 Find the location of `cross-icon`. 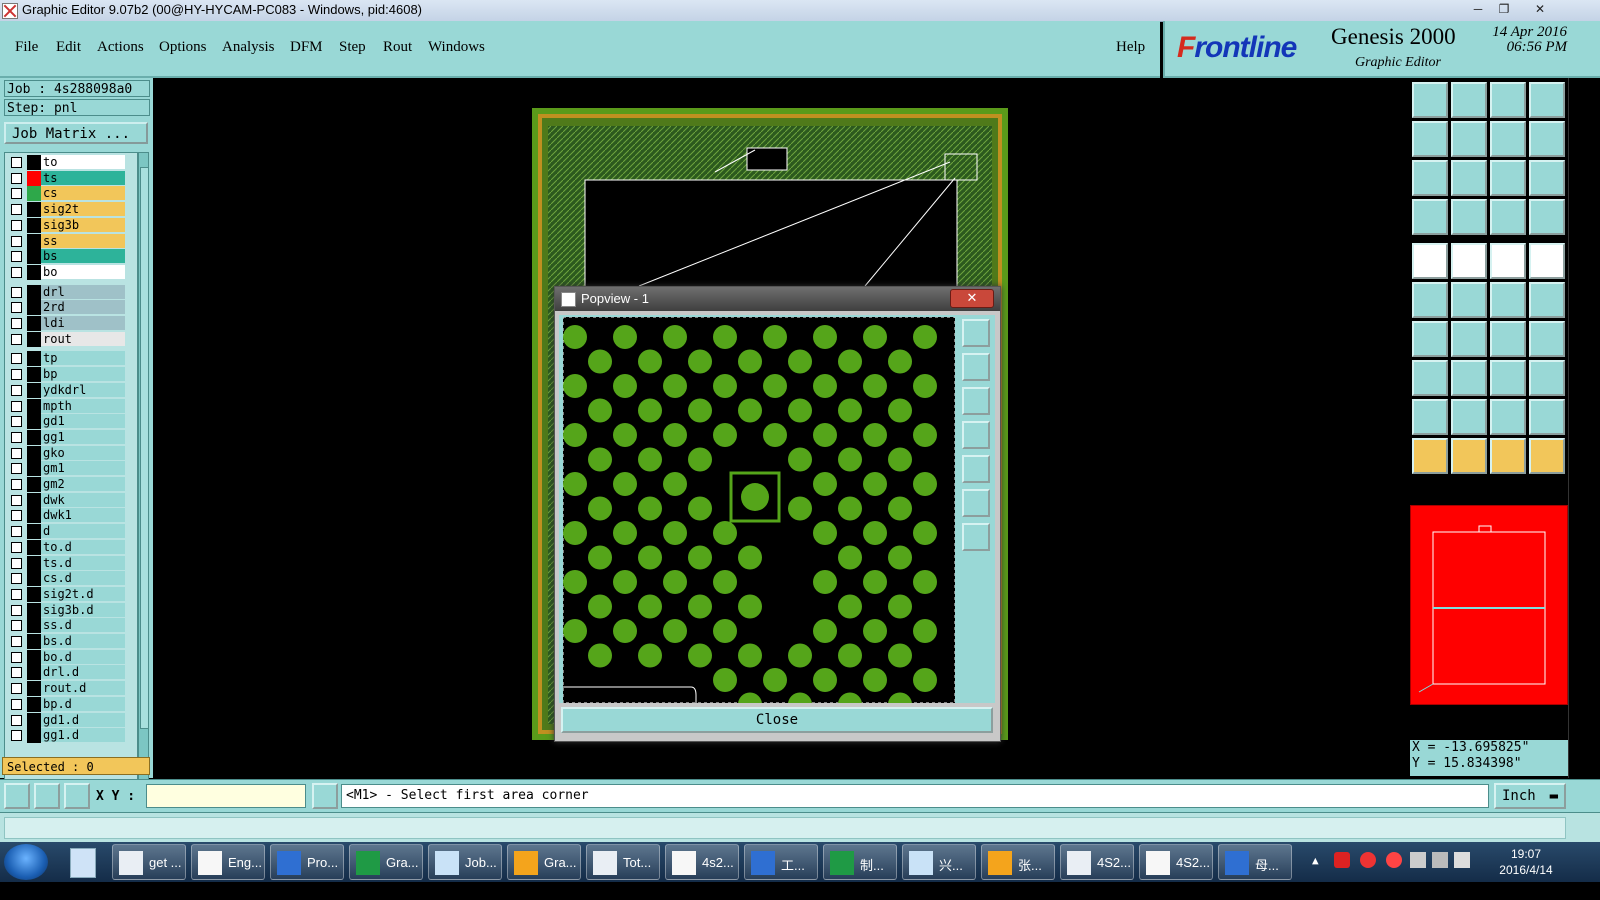

cross-icon is located at coordinates (1469, 300).